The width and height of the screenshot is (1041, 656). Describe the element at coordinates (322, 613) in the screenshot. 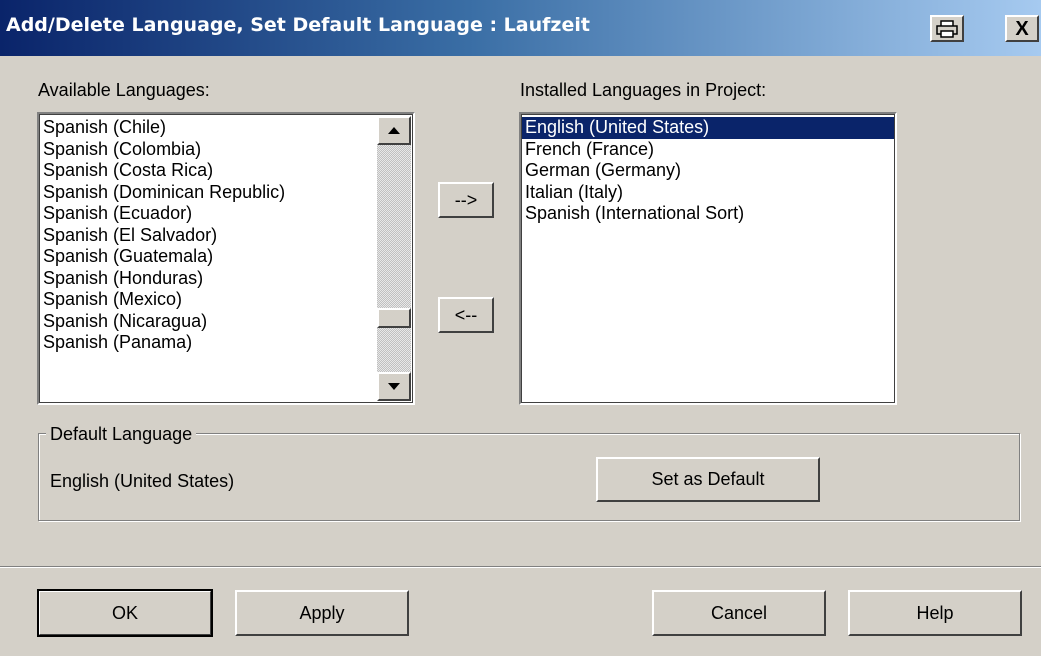

I see `apply-button: Apply` at that location.